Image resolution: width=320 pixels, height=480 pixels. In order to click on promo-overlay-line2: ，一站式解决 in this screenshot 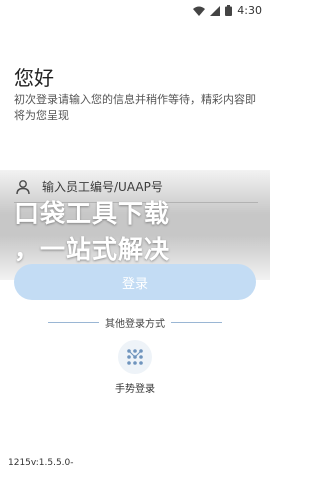, I will do `click(92, 249)`.